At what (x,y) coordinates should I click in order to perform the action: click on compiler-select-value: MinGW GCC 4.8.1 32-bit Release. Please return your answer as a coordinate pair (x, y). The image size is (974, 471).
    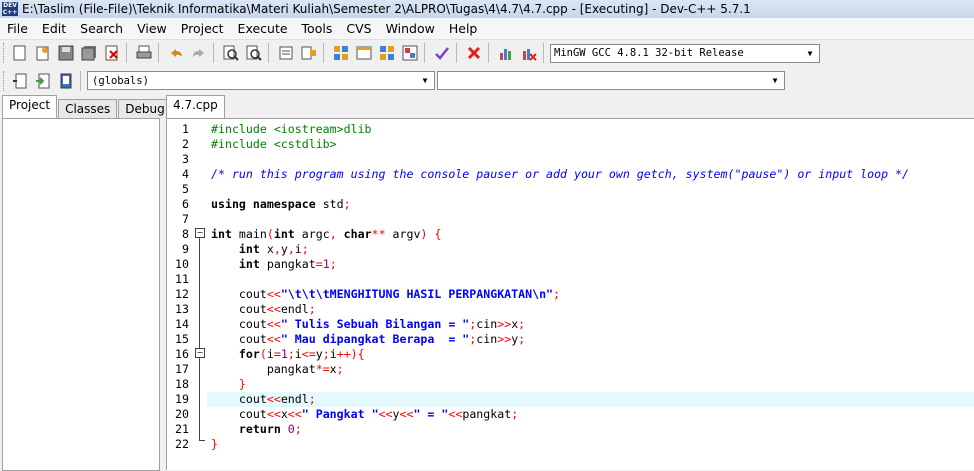
    Looking at the image, I should click on (649, 53).